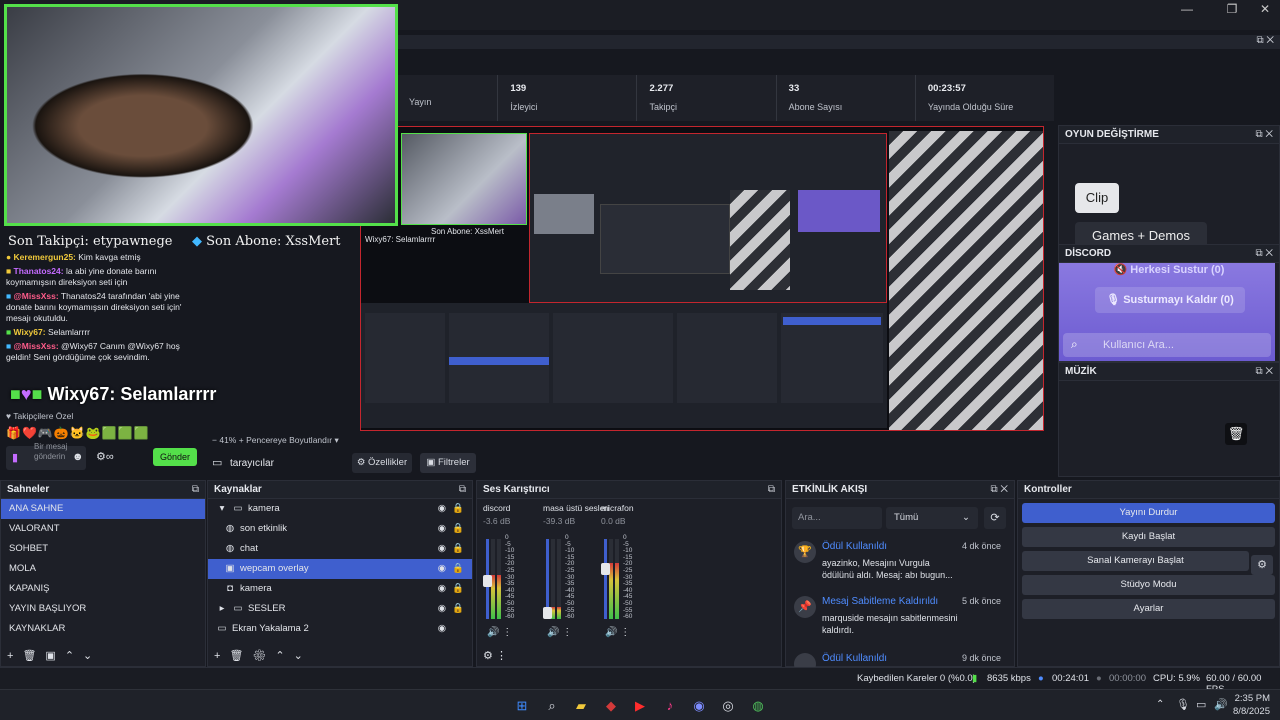  What do you see at coordinates (54, 656) in the screenshot?
I see `filter-icon: ▣` at bounding box center [54, 656].